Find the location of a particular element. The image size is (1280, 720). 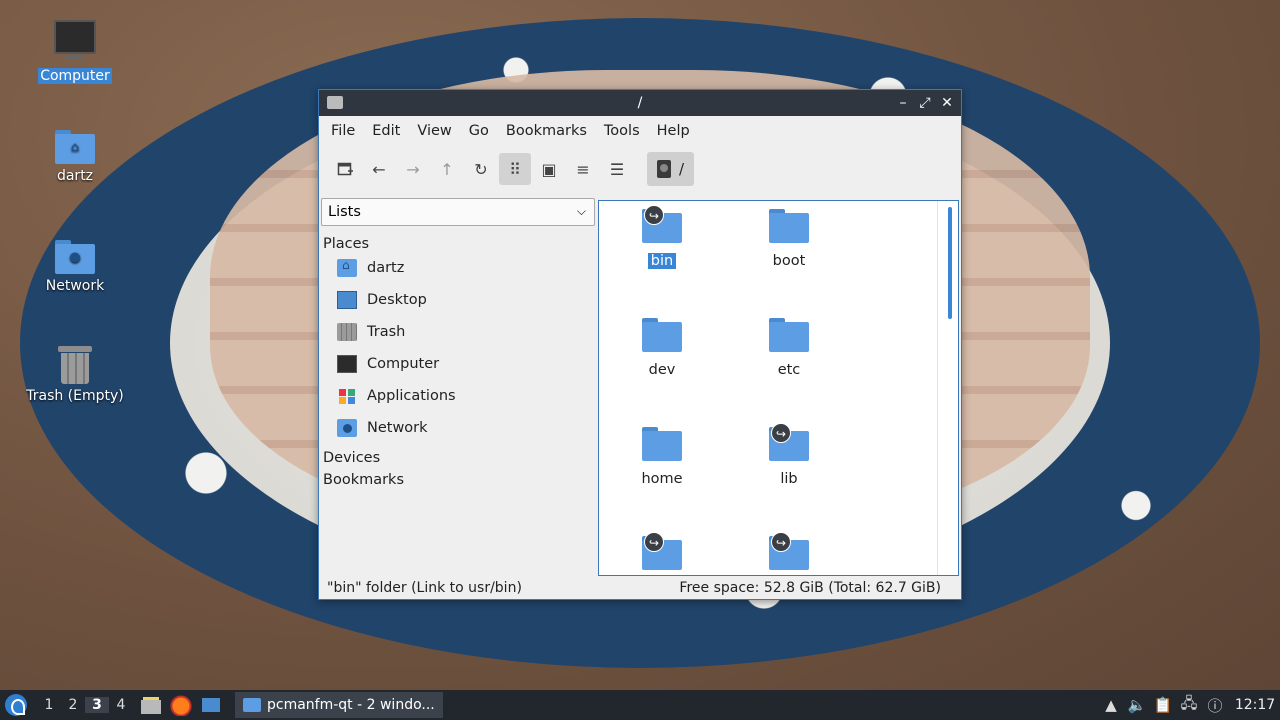

bookmarks-header: Bookmarks is located at coordinates (458, 480).